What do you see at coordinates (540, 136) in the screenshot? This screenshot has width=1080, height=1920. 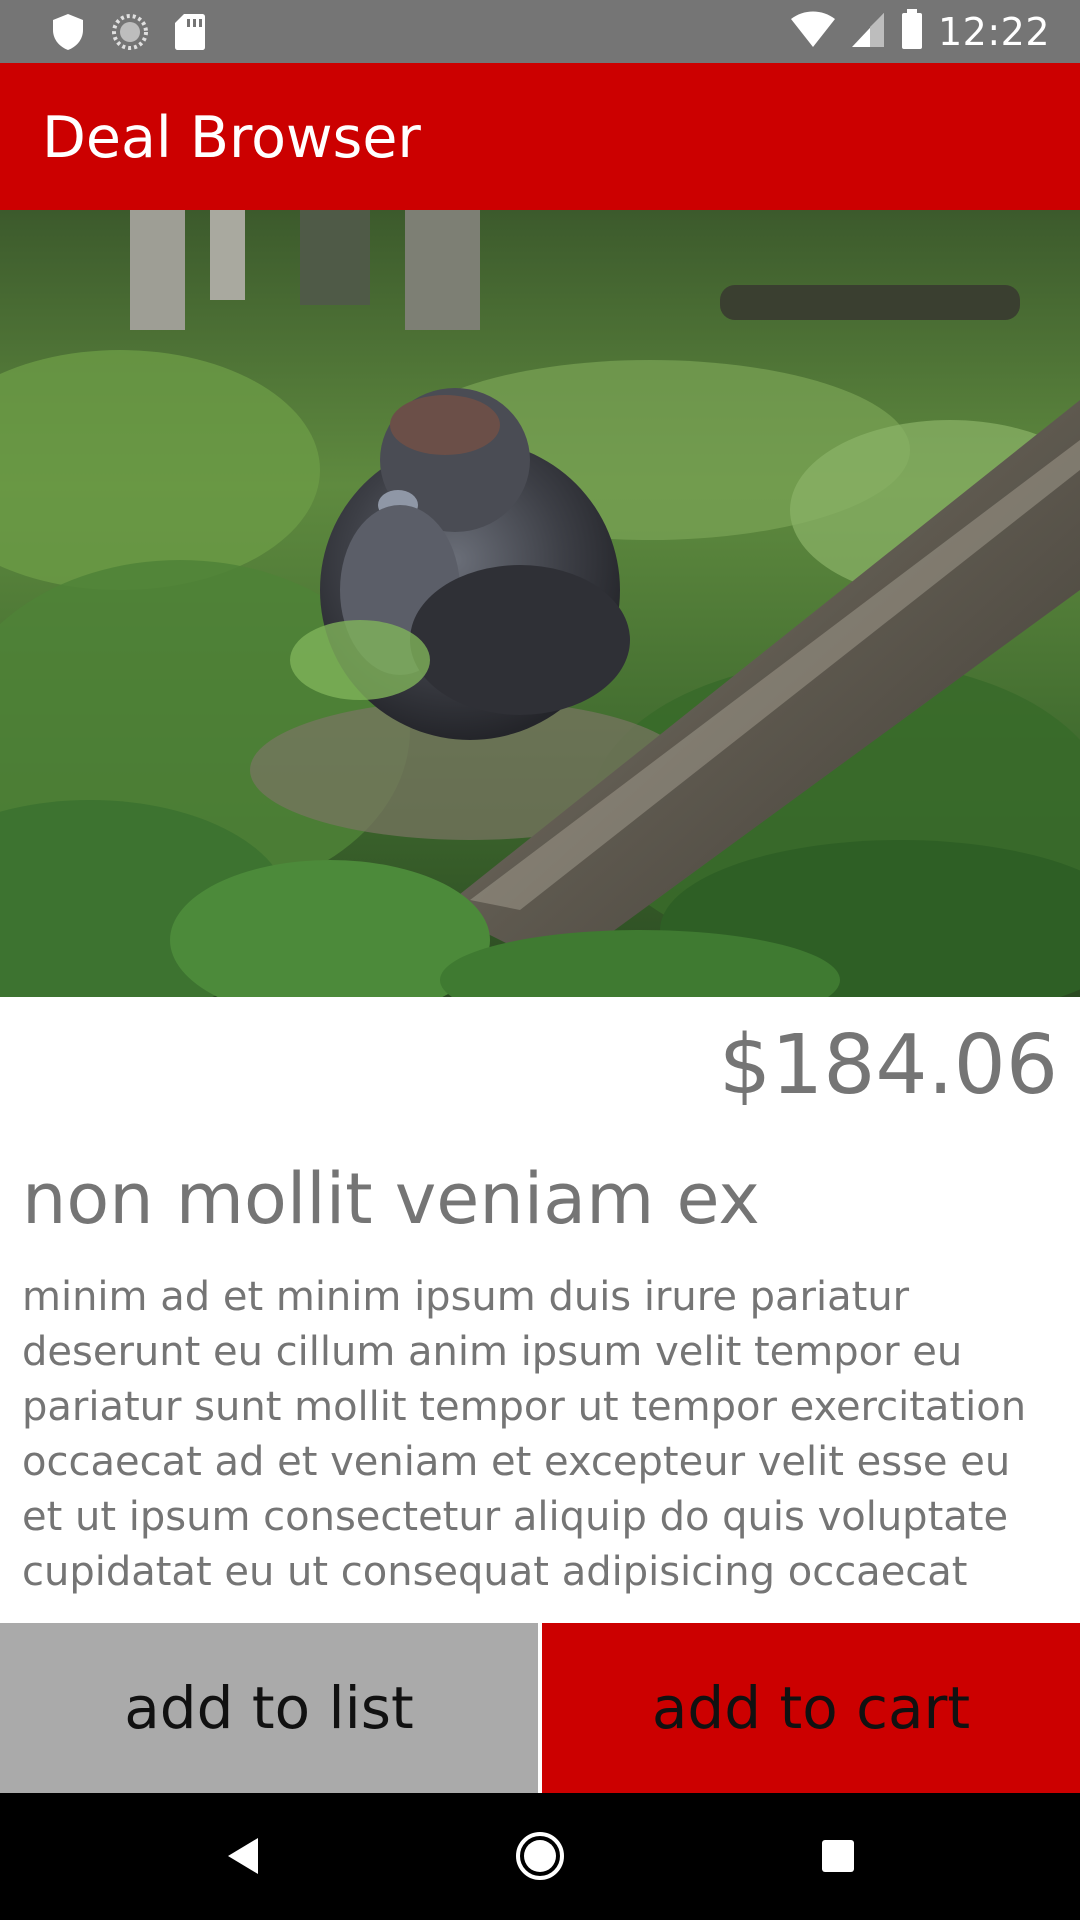 I see `app-bar: Deal Browser` at bounding box center [540, 136].